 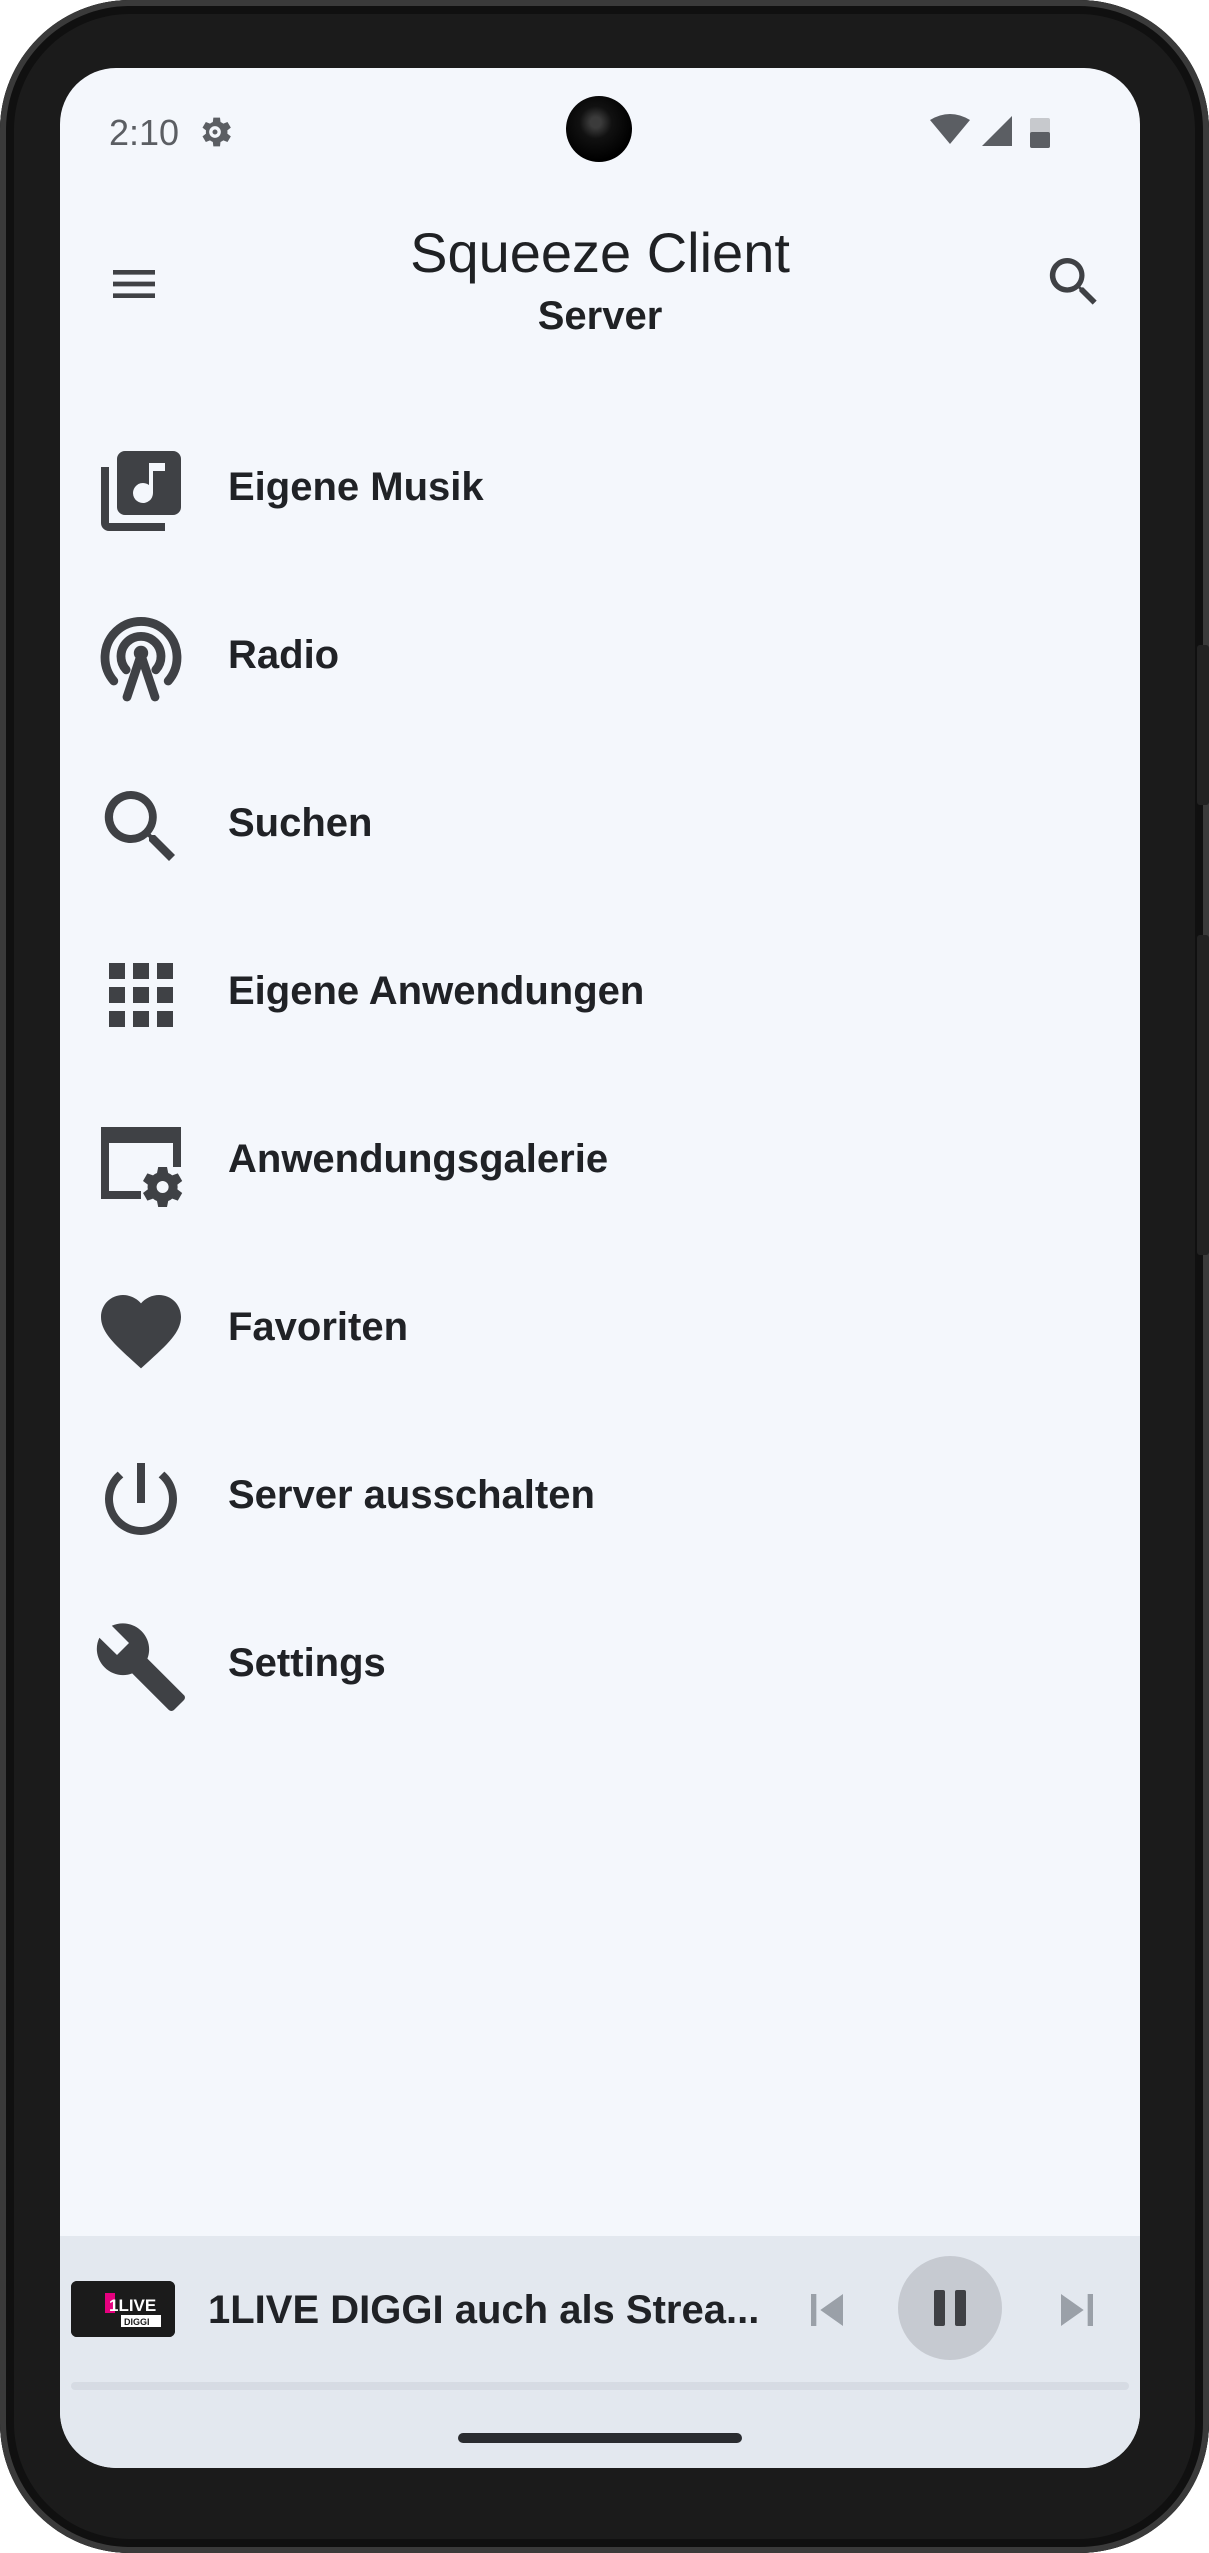 I want to click on menu-item-label: Favoriten, so click(x=318, y=1327).